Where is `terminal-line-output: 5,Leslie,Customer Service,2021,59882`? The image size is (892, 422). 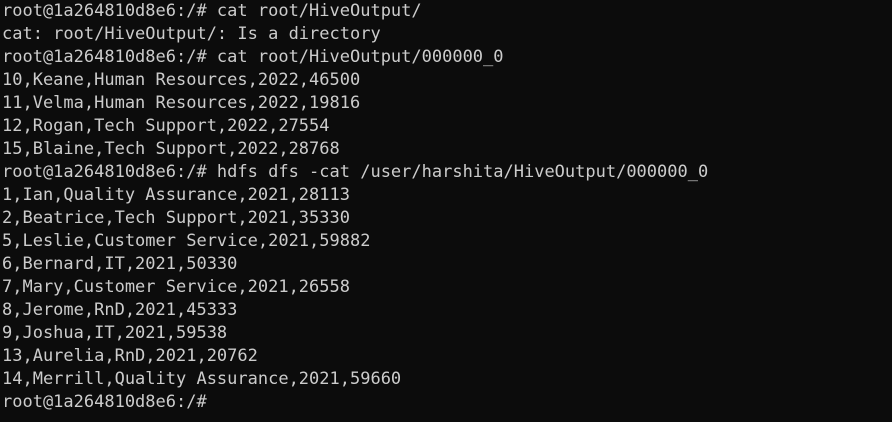 terminal-line-output: 5,Leslie,Customer Service,2021,59882 is located at coordinates (186, 241).